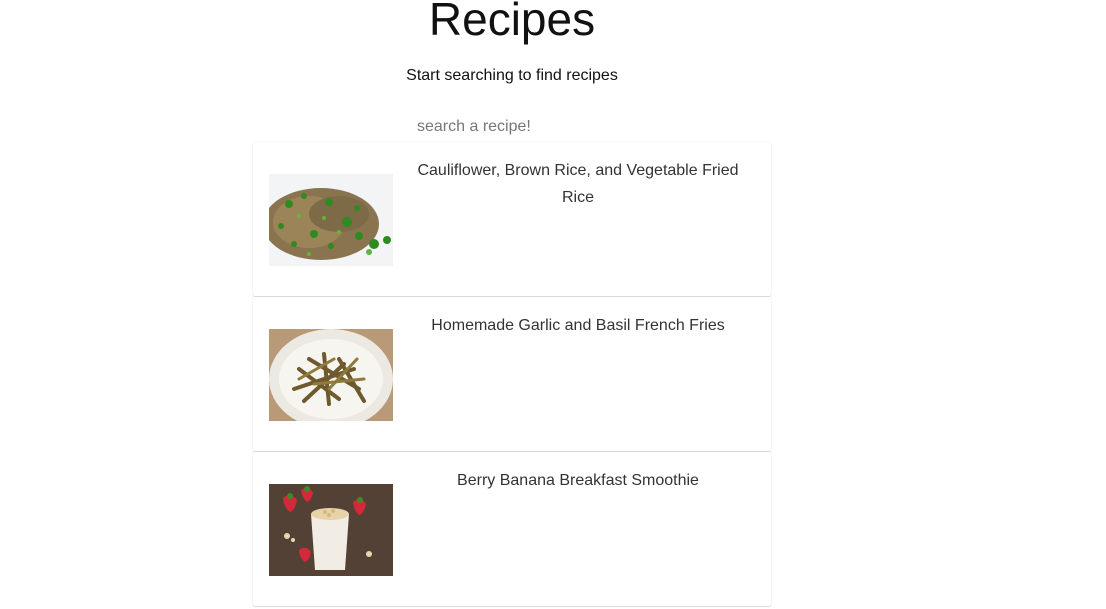  Describe the element at coordinates (331, 530) in the screenshot. I see `smoothie-photo` at that location.